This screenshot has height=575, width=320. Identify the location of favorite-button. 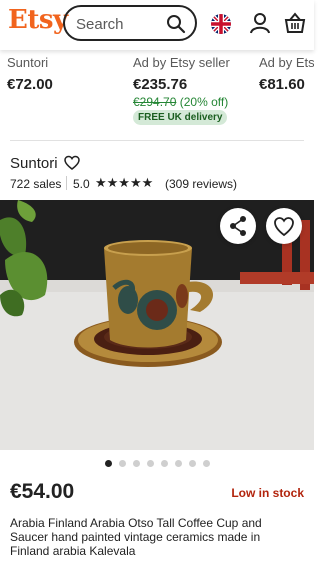
(284, 226).